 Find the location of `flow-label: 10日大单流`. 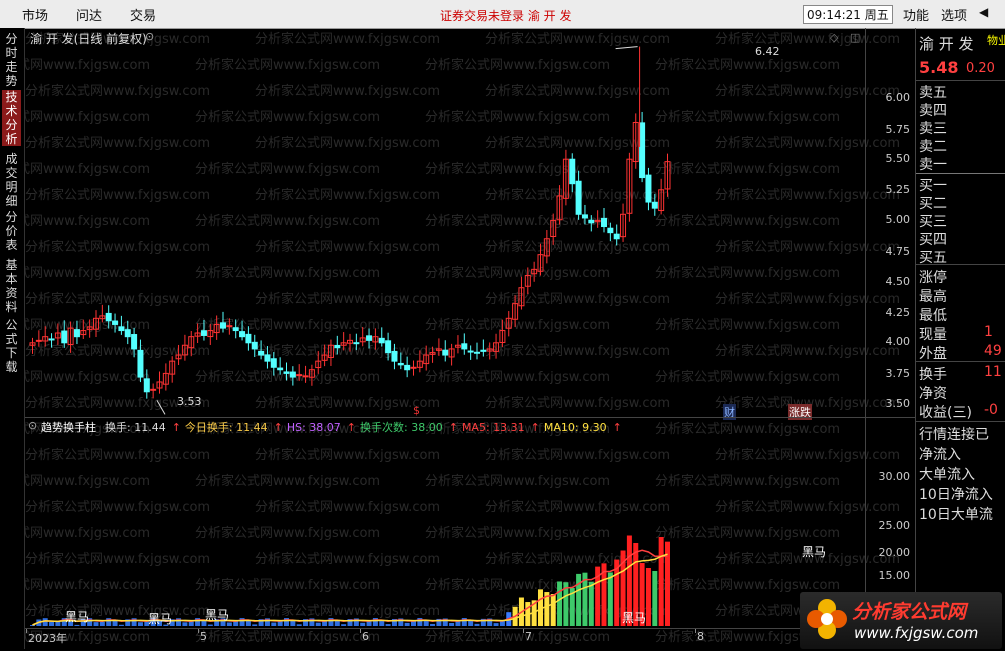

flow-label: 10日大单流 is located at coordinates (956, 515).